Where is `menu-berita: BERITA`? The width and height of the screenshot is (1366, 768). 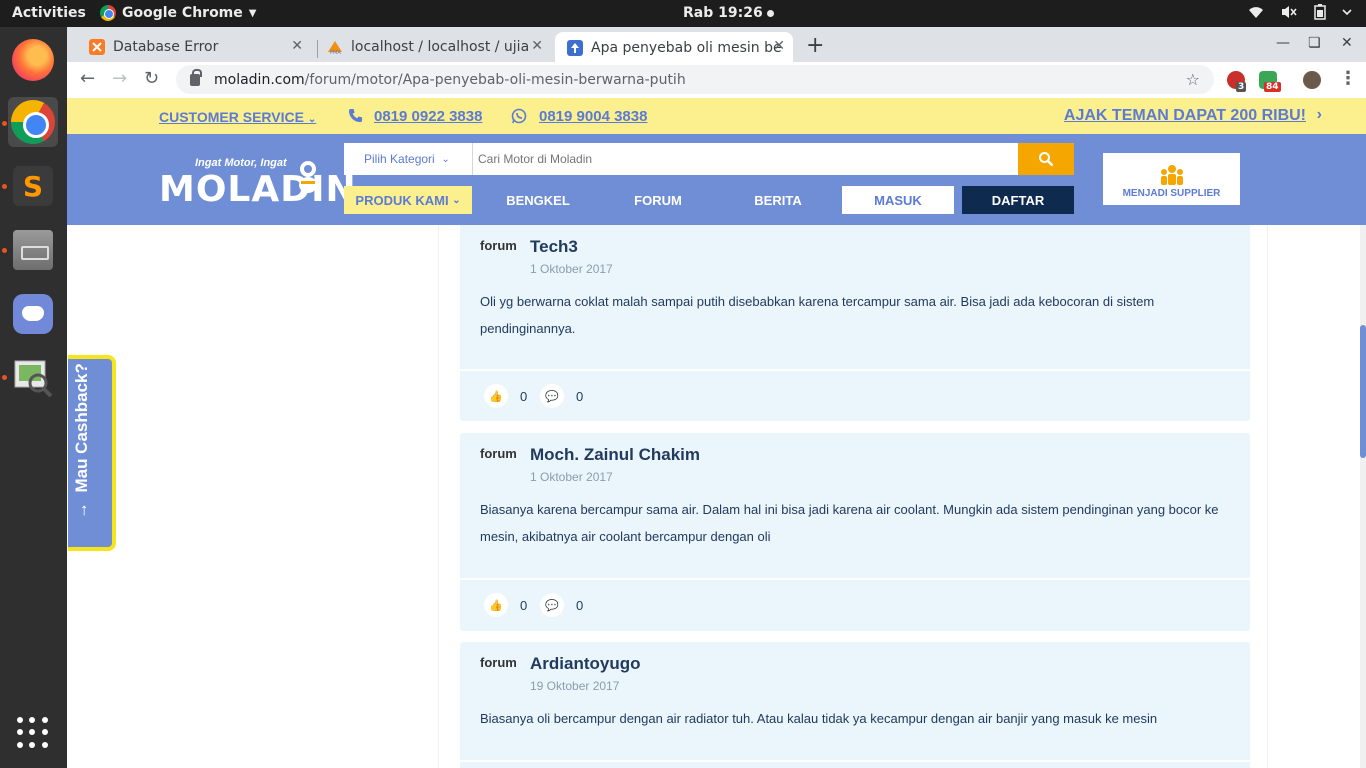
menu-berita: BERITA is located at coordinates (778, 200).